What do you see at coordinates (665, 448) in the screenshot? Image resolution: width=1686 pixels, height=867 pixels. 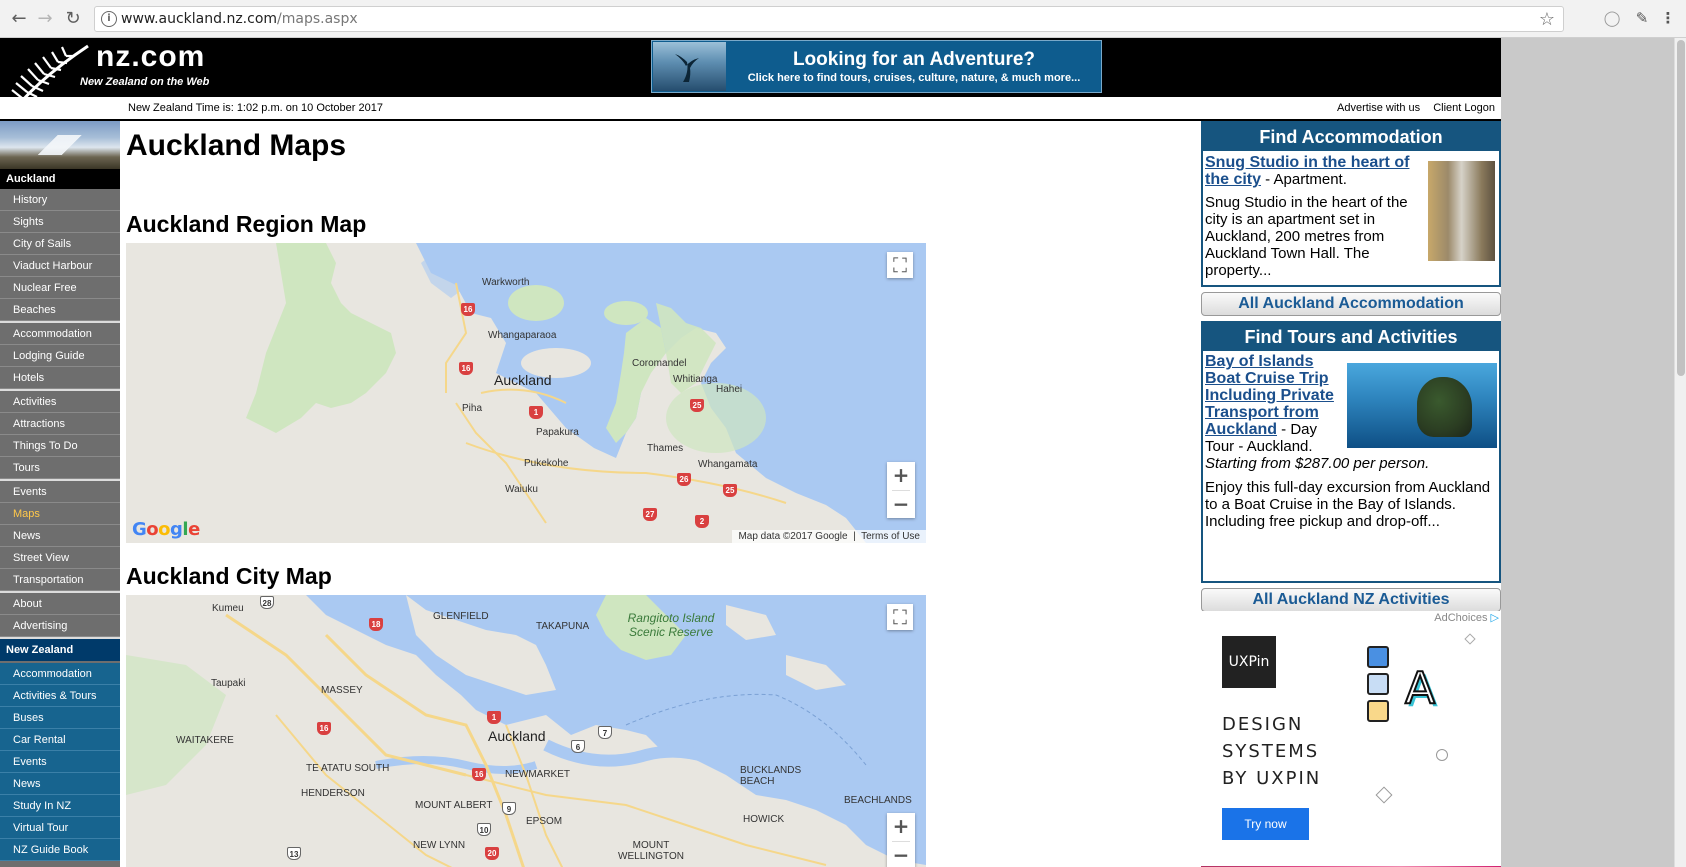 I see `map-label: Thames` at bounding box center [665, 448].